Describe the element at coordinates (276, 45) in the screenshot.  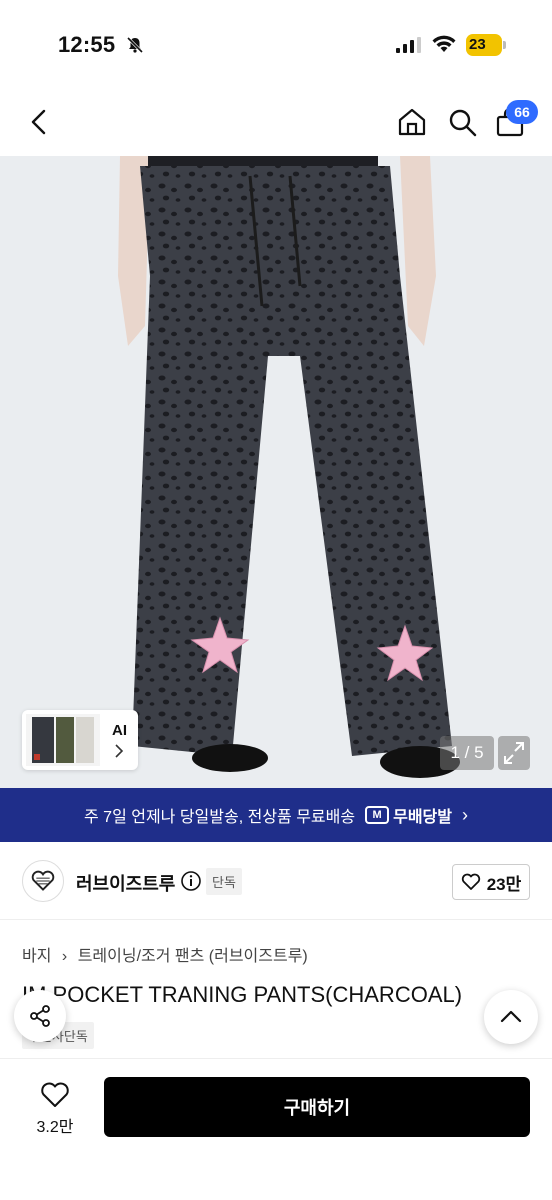
I see `status-bar: 12:55 23` at that location.